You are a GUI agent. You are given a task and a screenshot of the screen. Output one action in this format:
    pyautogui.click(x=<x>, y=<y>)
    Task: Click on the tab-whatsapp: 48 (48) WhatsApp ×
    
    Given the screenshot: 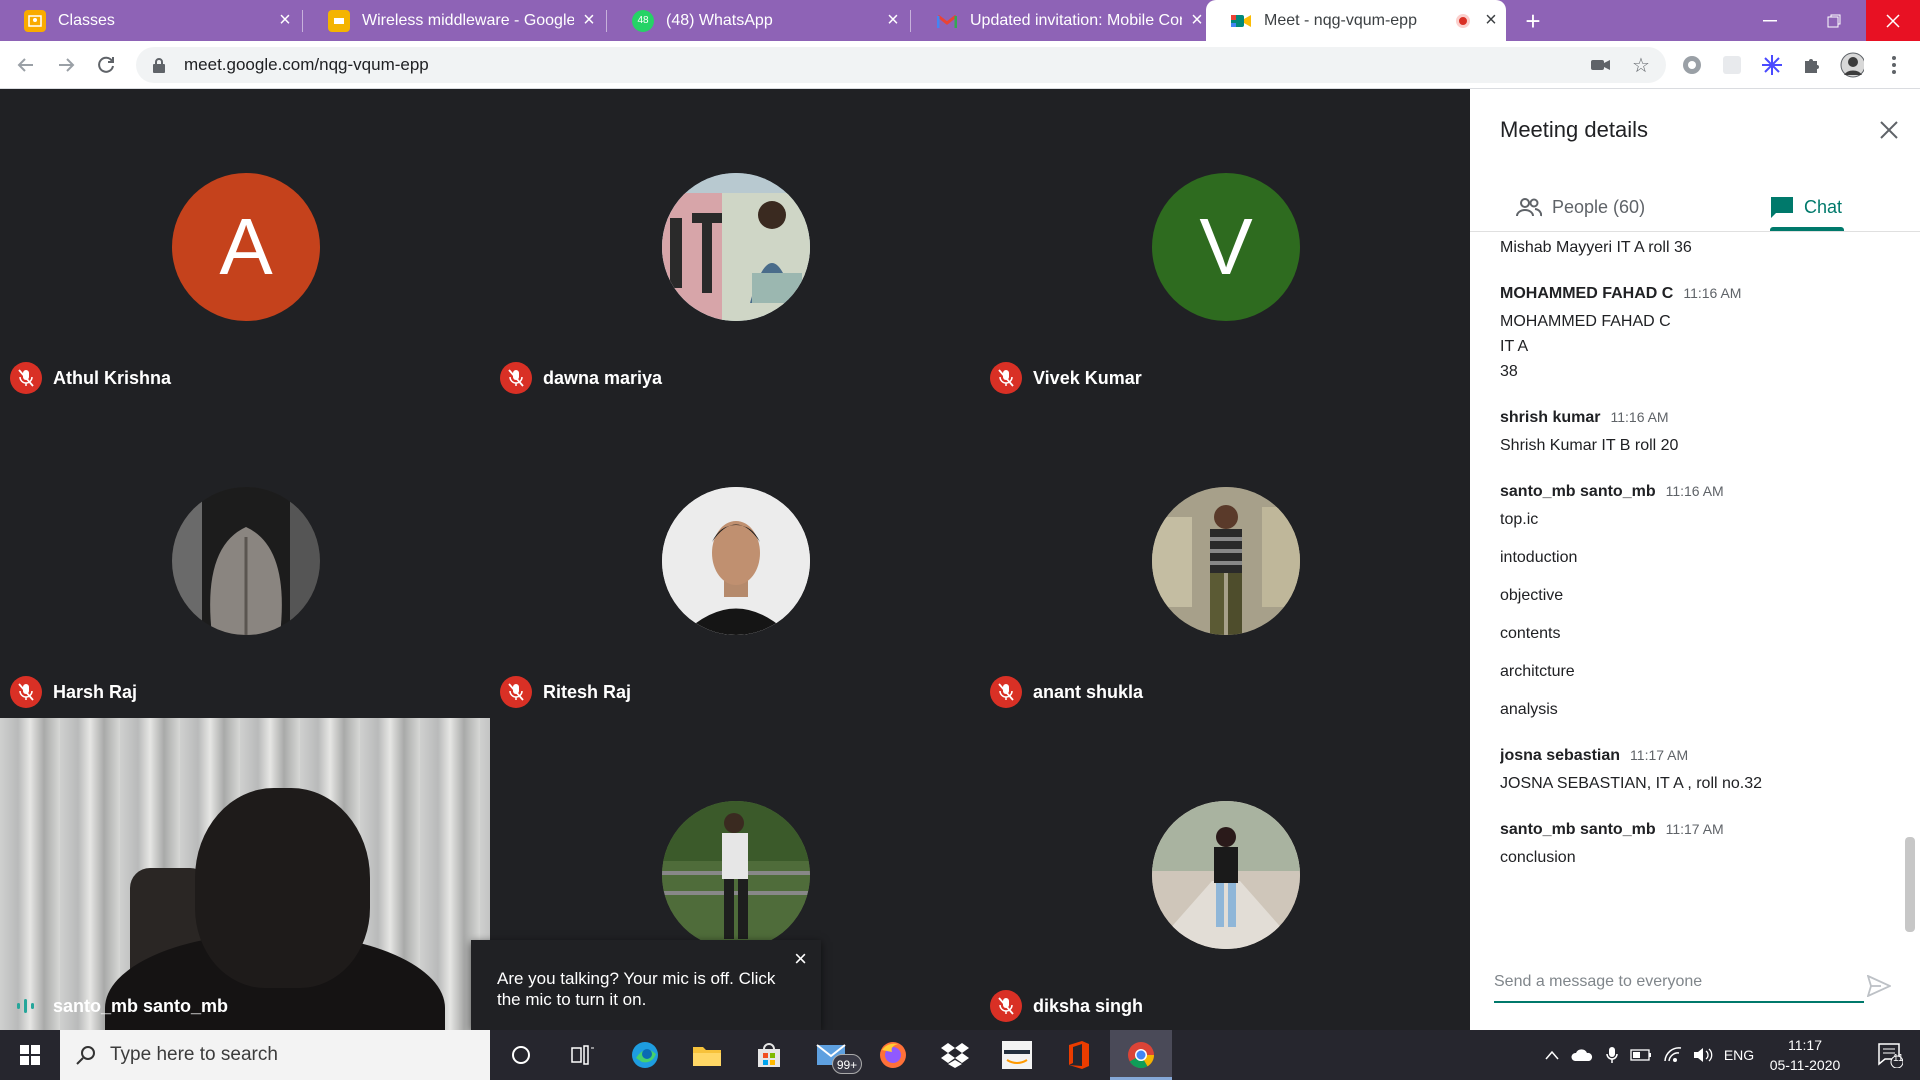 What is the action you would take?
    pyautogui.click(x=758, y=20)
    